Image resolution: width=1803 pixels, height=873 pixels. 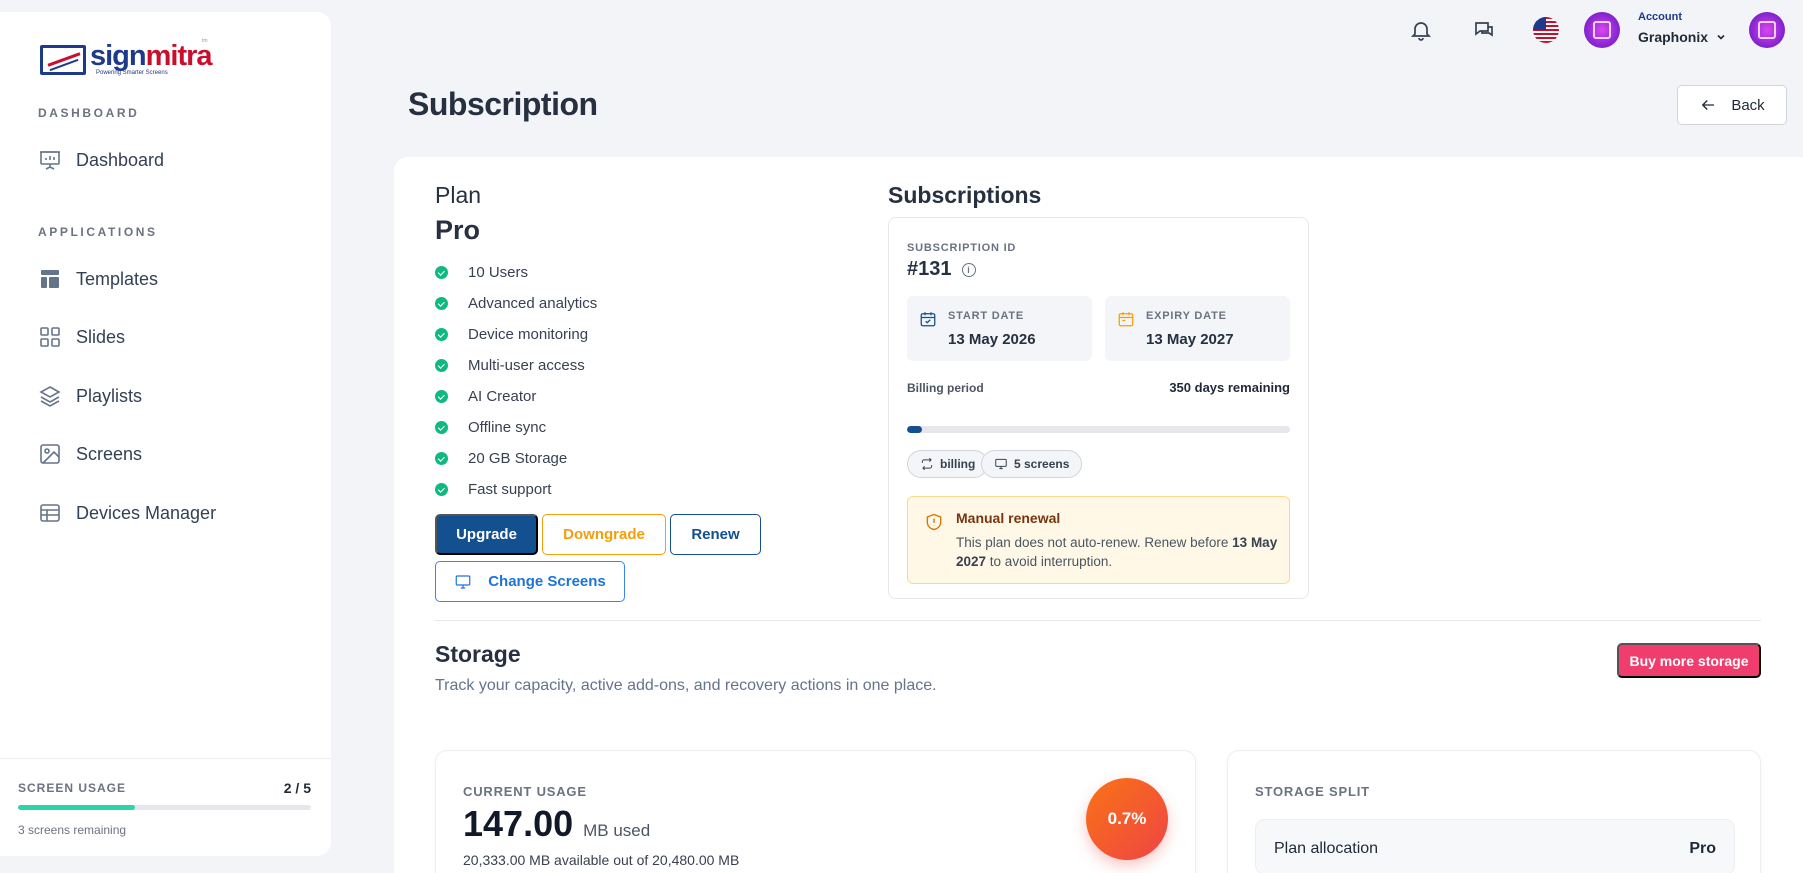 I want to click on feature-label: Offline sync, so click(x=507, y=427).